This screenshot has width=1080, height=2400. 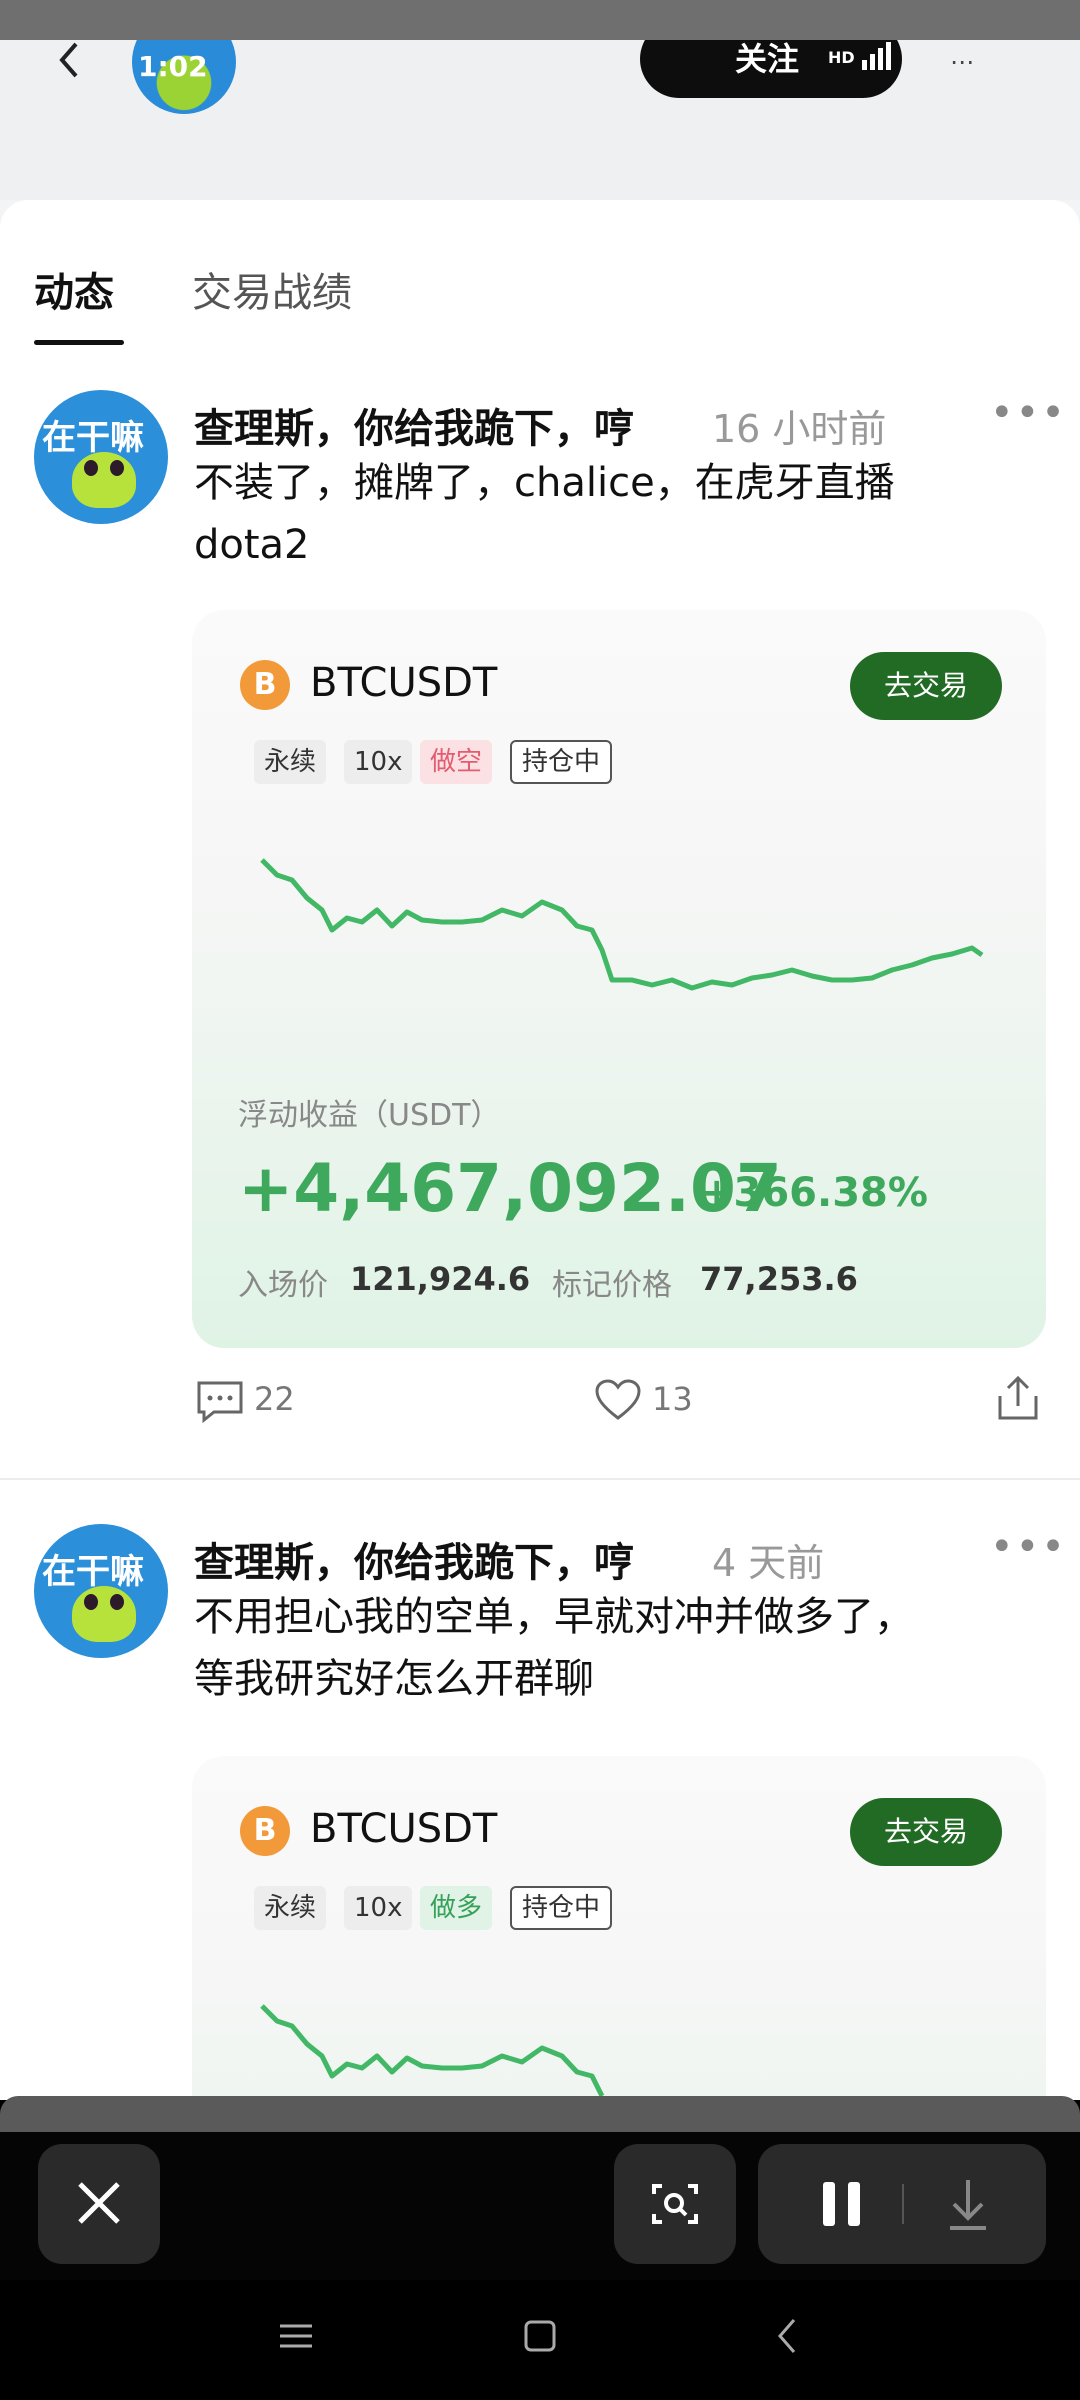 What do you see at coordinates (1018, 1398) in the screenshot?
I see `share-icon` at bounding box center [1018, 1398].